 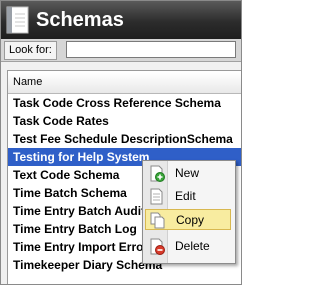 What do you see at coordinates (157, 246) in the screenshot?
I see `delete-document-icon` at bounding box center [157, 246].